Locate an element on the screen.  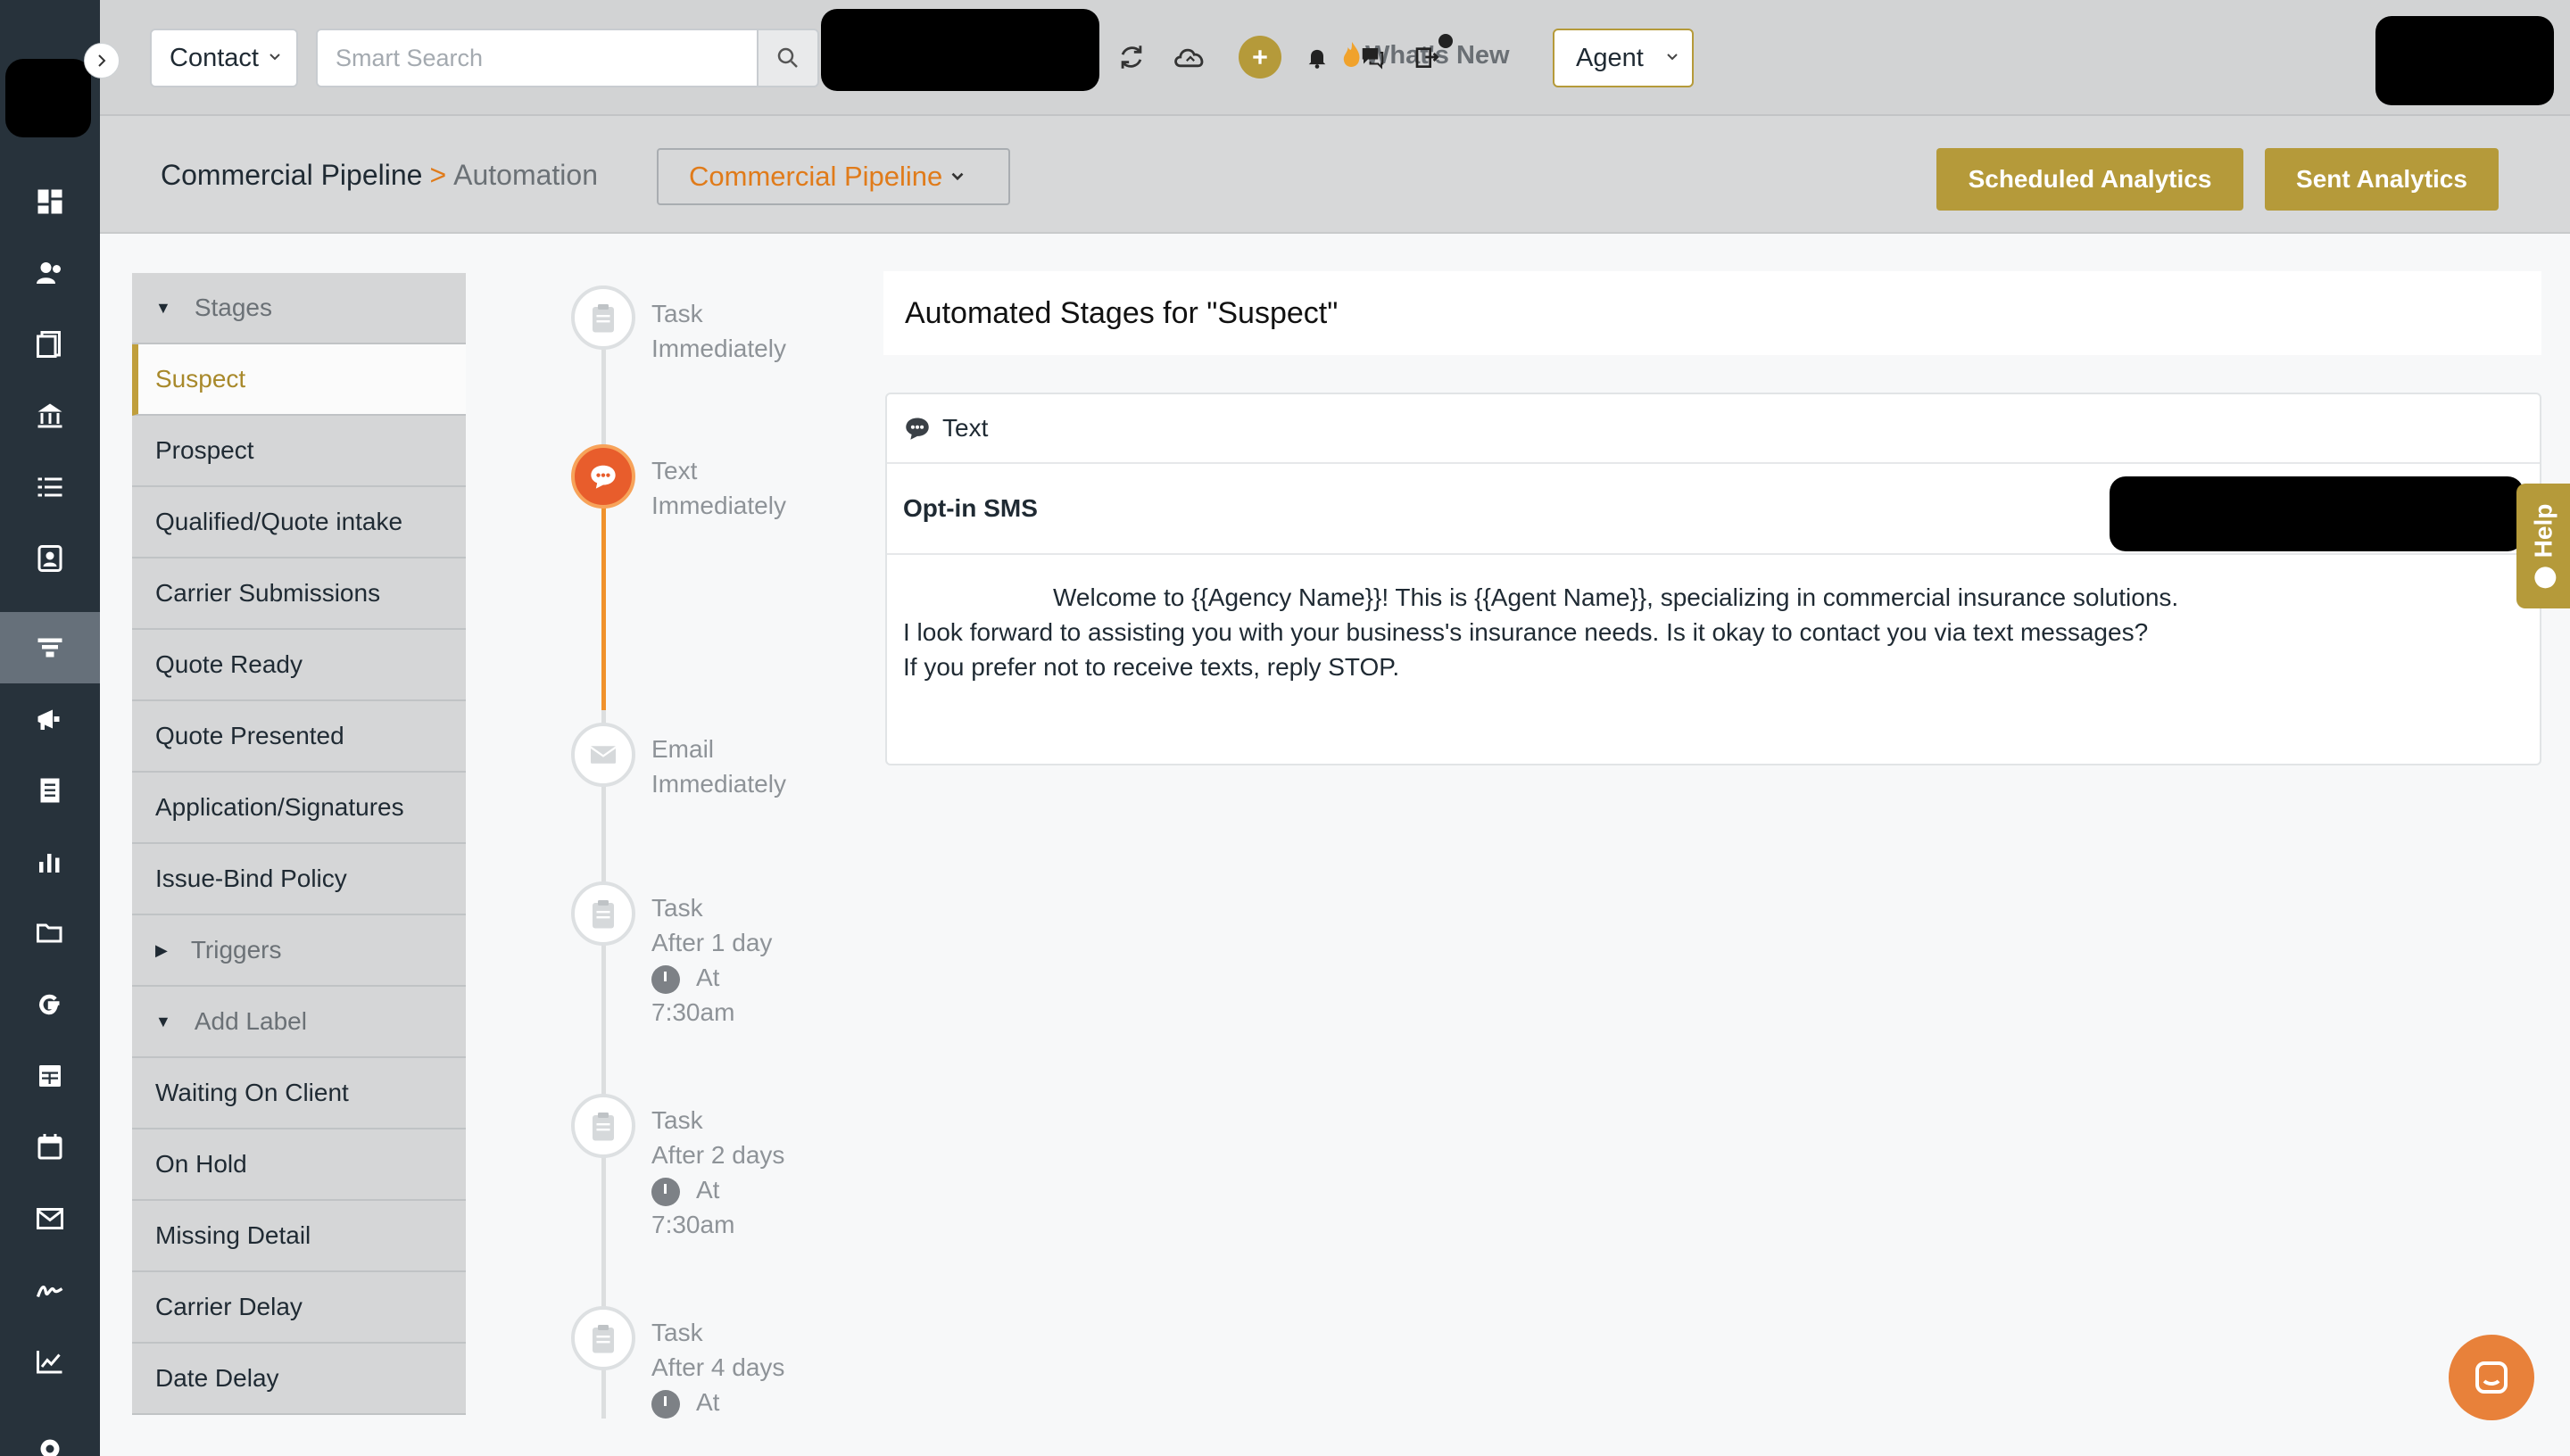
clipboard-icon is located at coordinates (604, 318).